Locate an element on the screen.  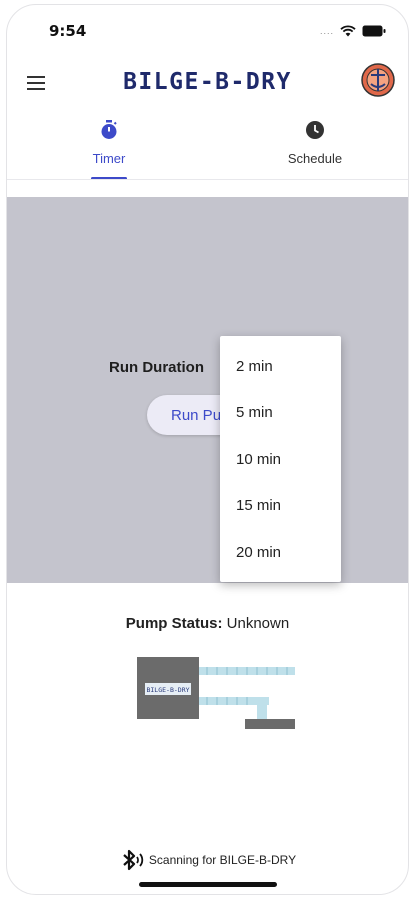
duration-option-15-min: 15 min is located at coordinates (280, 506).